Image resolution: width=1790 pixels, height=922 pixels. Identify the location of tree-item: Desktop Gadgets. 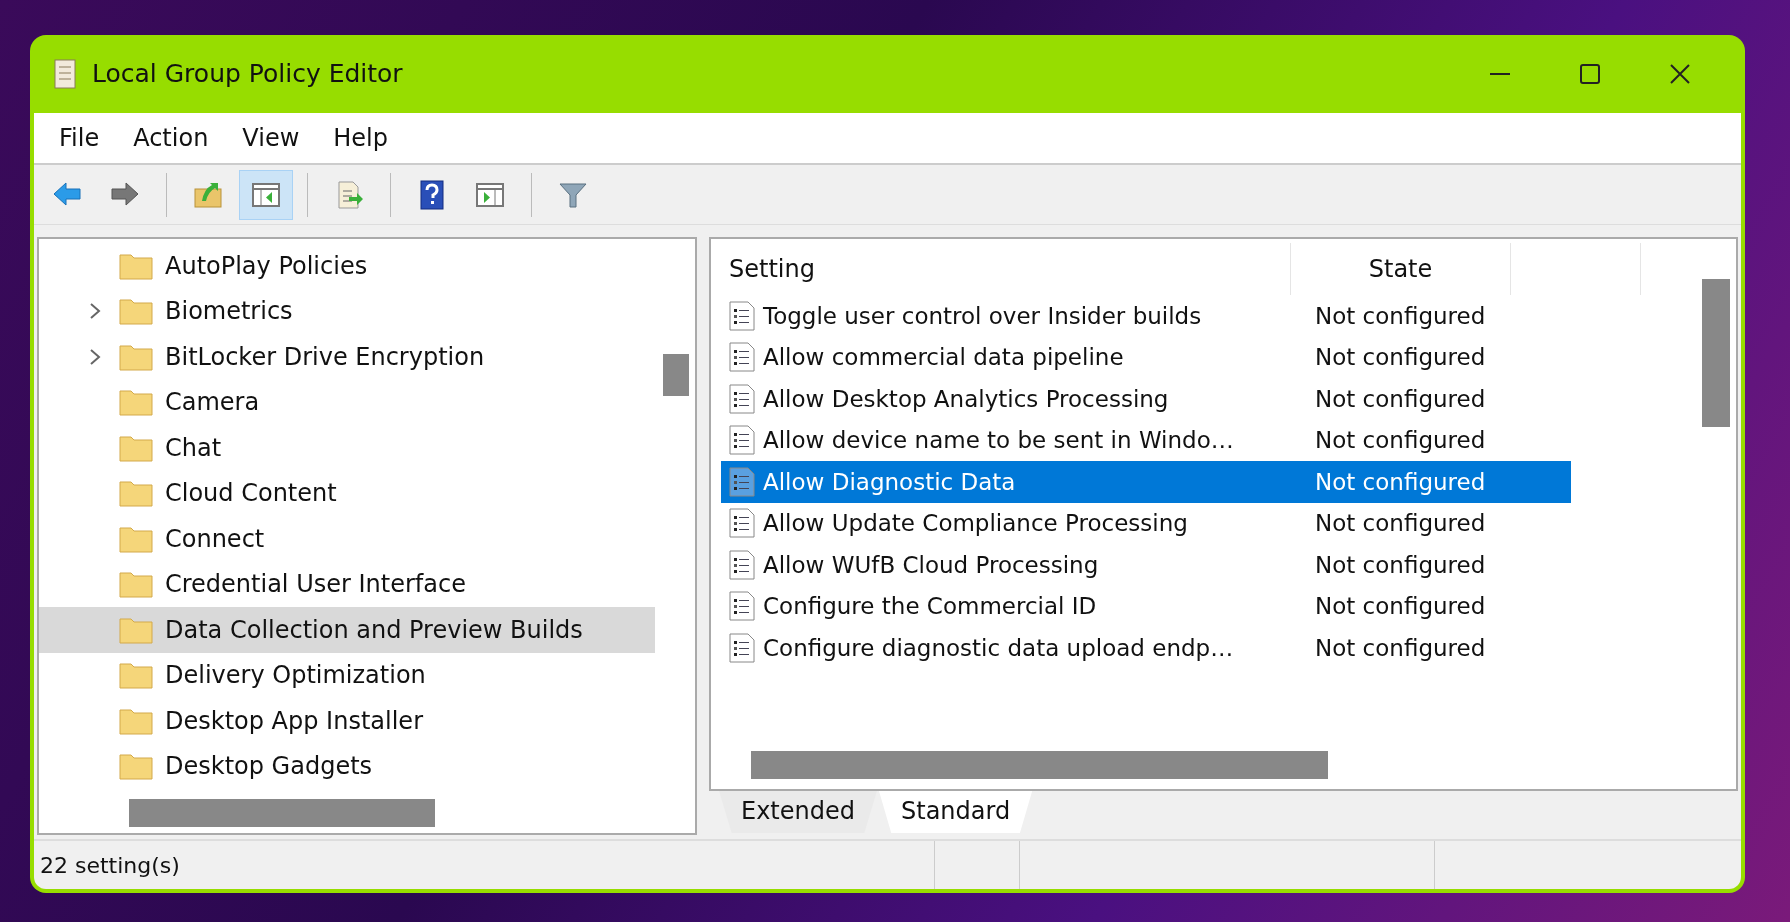
(347, 766).